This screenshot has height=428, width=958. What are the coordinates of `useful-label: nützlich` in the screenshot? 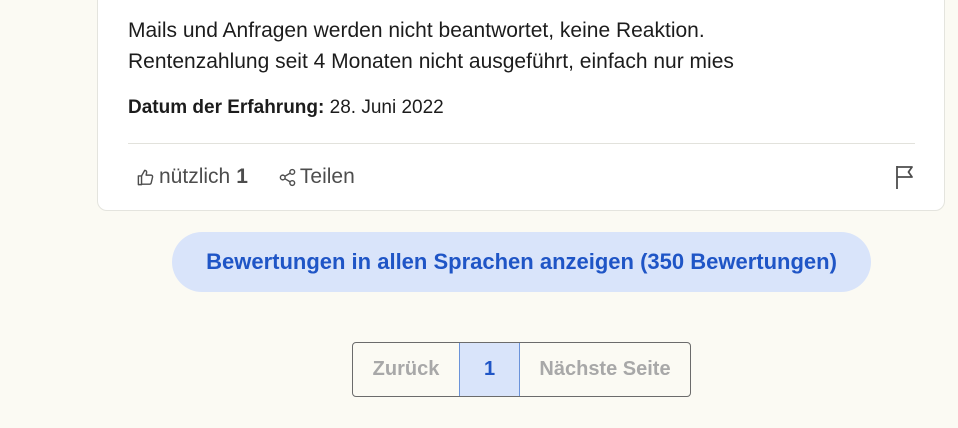 It's located at (195, 176).